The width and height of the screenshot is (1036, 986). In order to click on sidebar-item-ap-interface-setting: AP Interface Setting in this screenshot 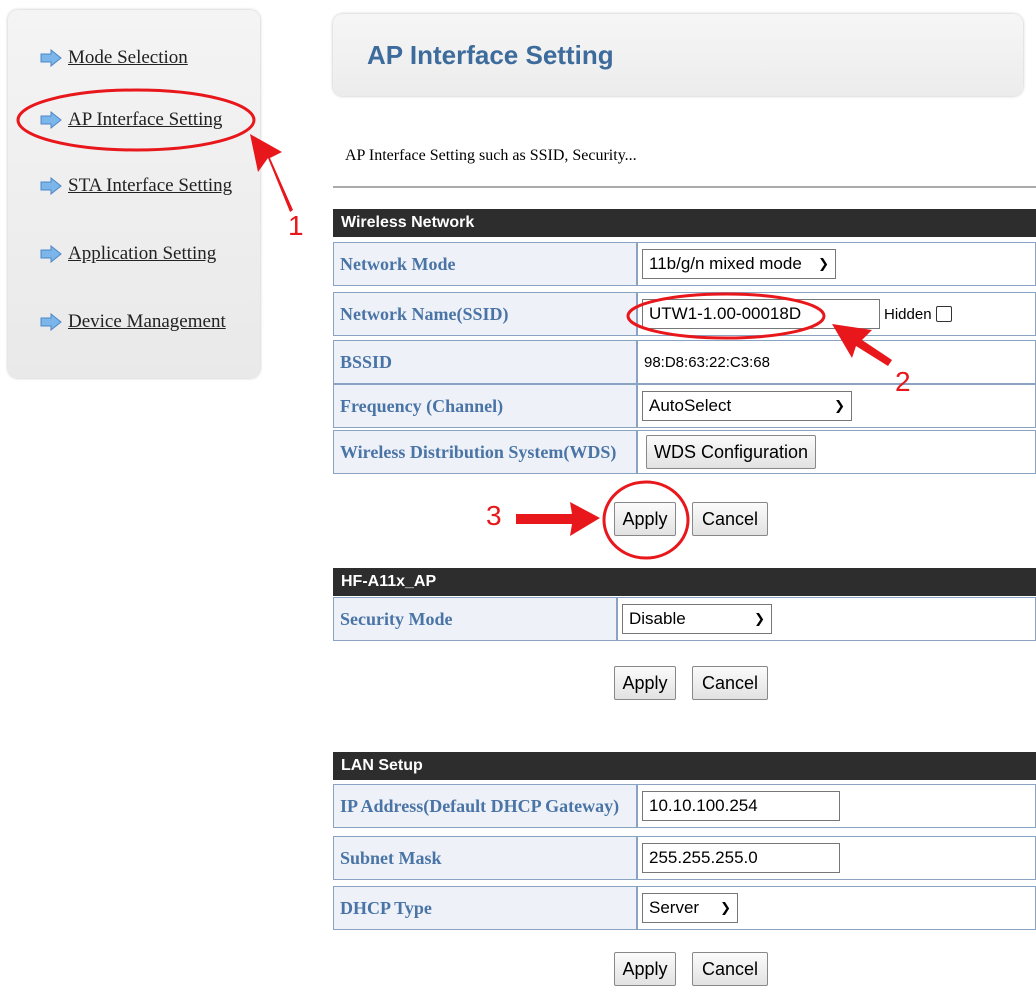, I will do `click(131, 120)`.